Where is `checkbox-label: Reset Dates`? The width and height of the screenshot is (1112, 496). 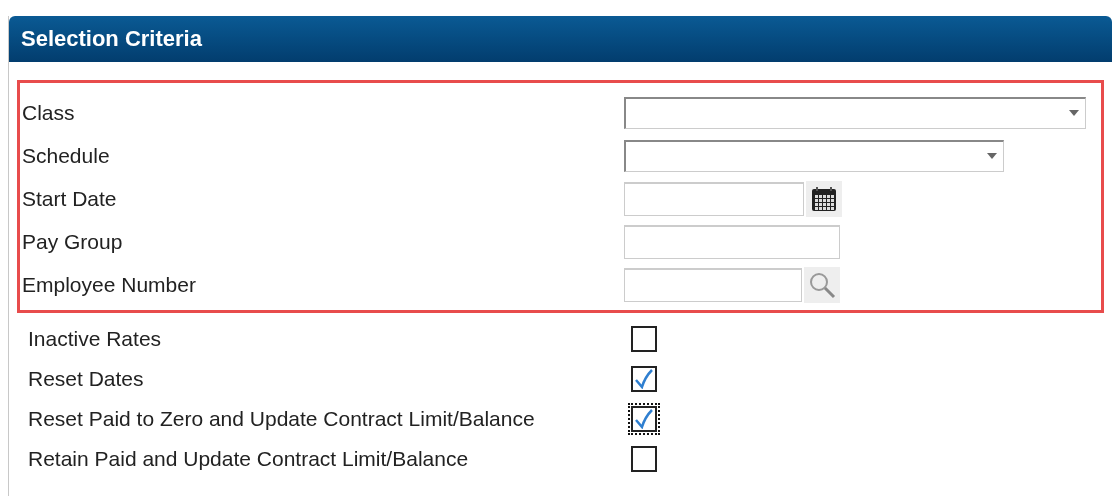
checkbox-label: Reset Dates is located at coordinates (86, 379).